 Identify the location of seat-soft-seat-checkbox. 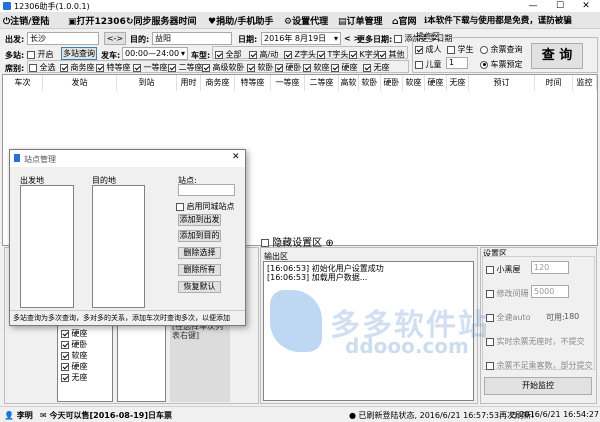
(307, 67).